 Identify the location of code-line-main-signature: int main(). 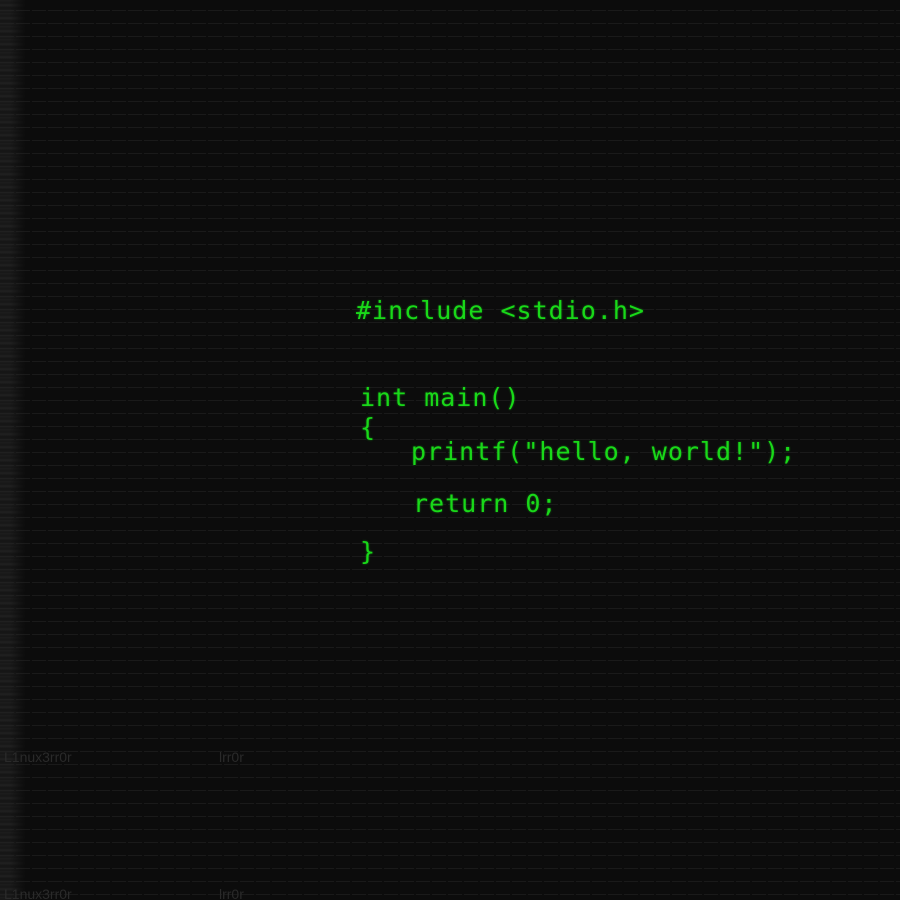
(440, 397).